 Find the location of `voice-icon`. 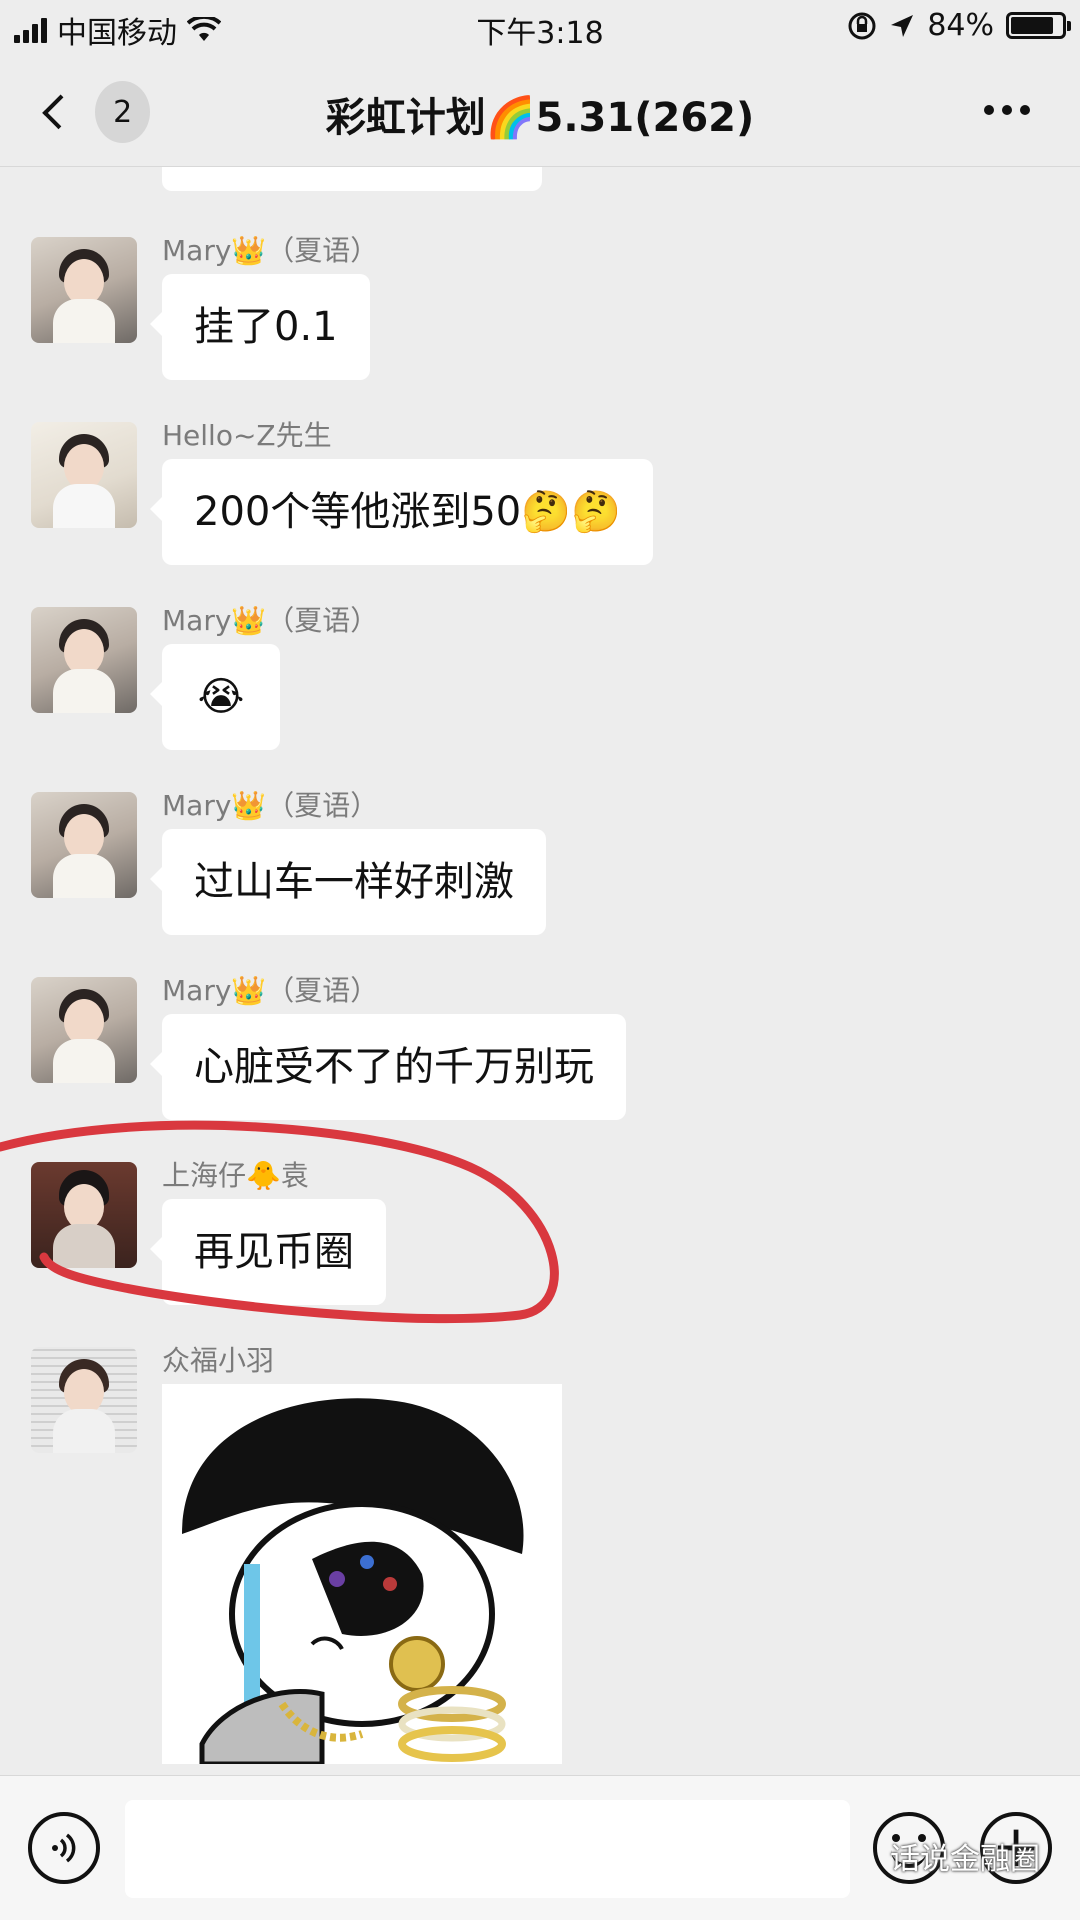

voice-icon is located at coordinates (64, 1848).